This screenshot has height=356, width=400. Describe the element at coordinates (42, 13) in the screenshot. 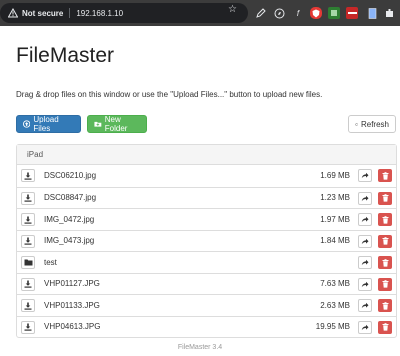

I see `security-label: Not secure` at that location.